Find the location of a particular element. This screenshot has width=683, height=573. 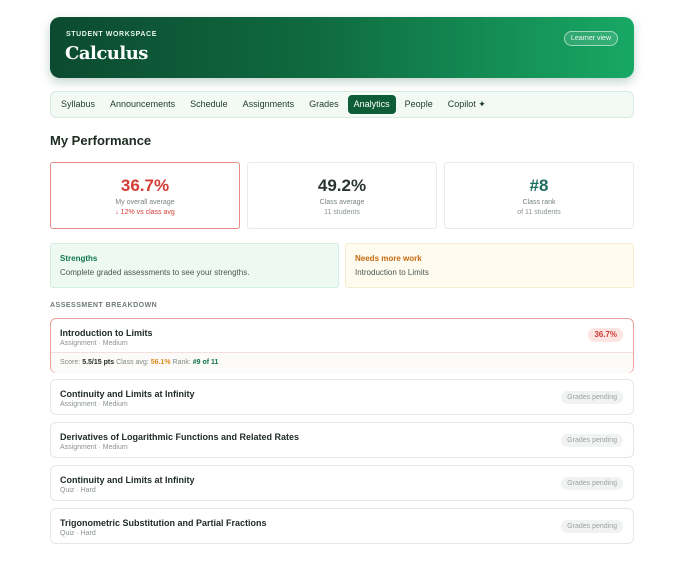

class-avg-value: 56.1% is located at coordinates (160, 362).